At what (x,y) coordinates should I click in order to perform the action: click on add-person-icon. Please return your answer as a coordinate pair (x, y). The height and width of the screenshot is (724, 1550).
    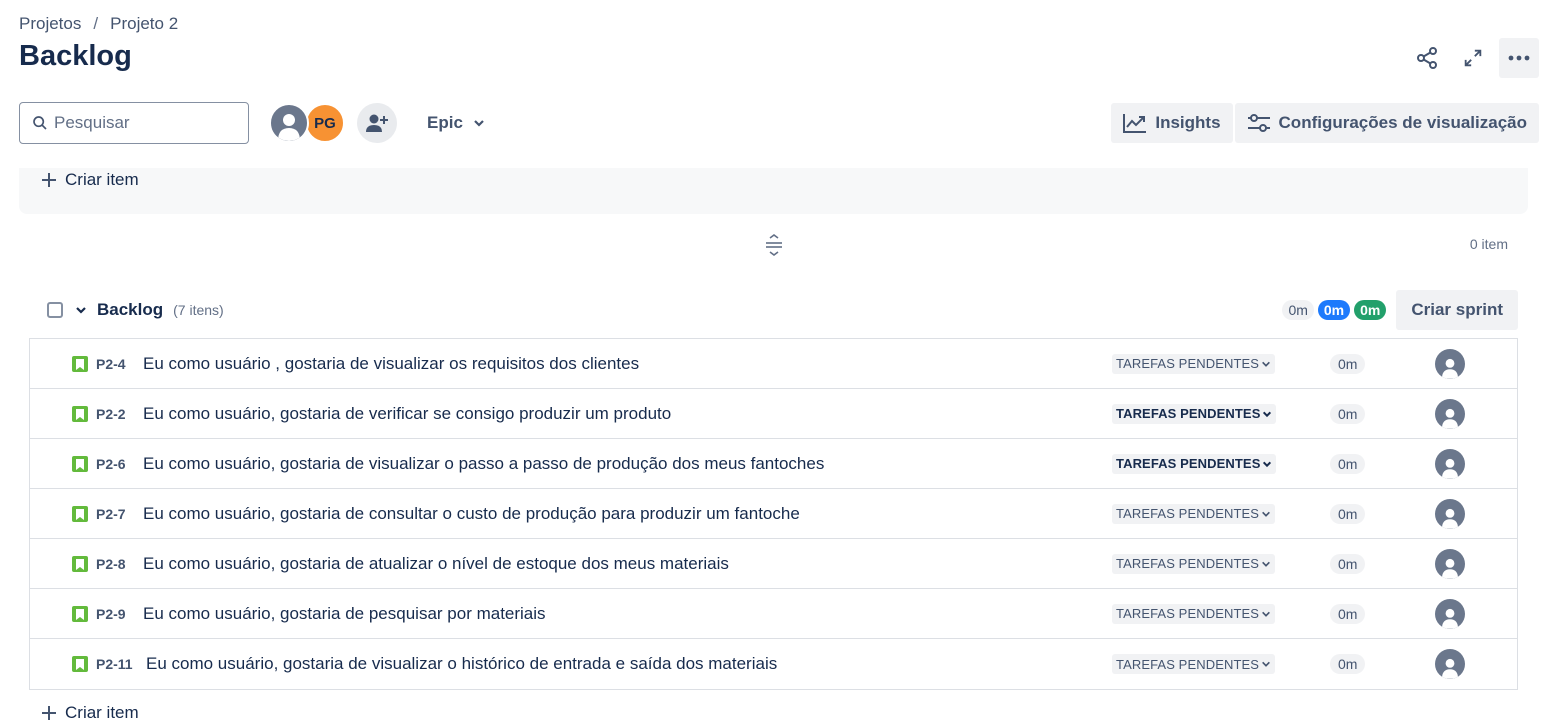
    Looking at the image, I should click on (377, 123).